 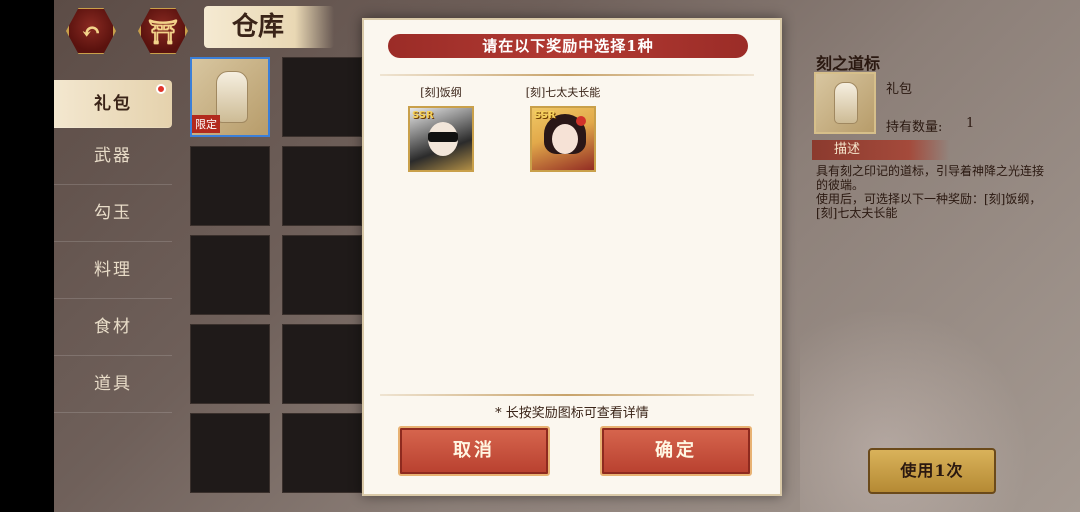 I want to click on portrait-mask, so click(x=443, y=137).